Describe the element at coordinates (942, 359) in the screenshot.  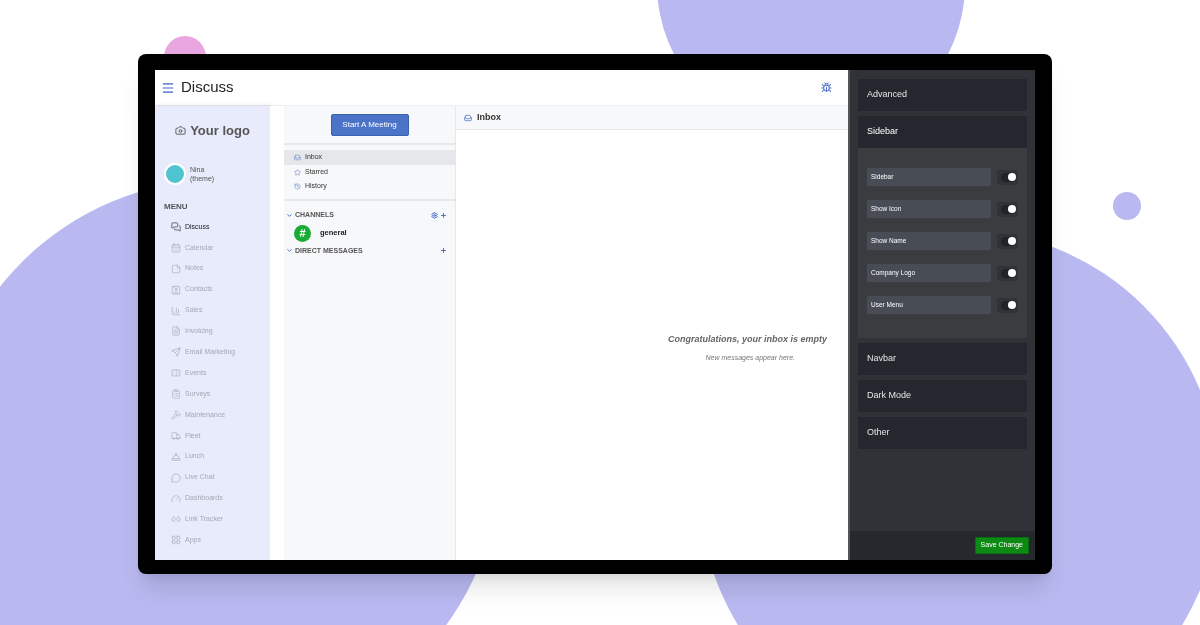
I see `section-header: Navbar` at that location.